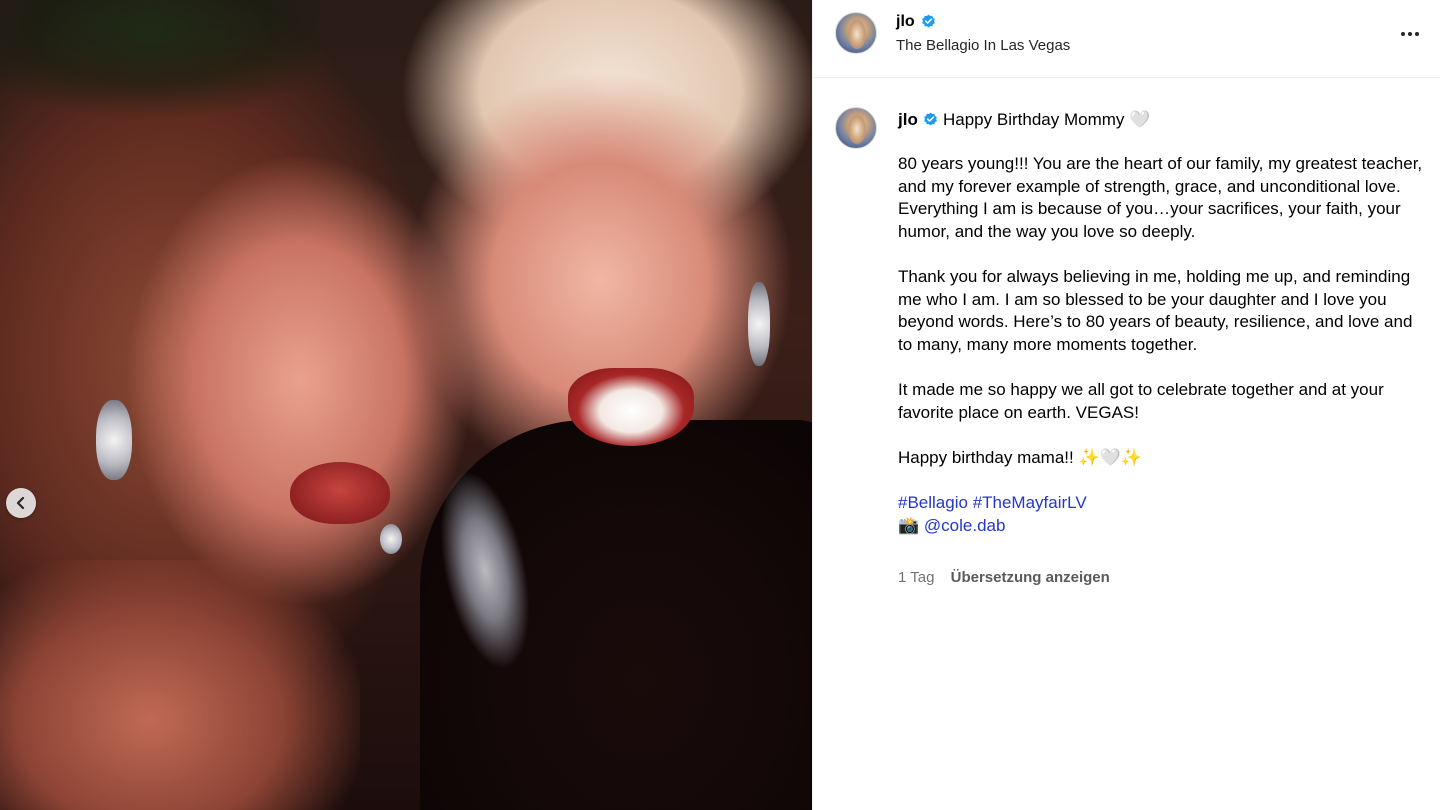 The width and height of the screenshot is (1440, 810). Describe the element at coordinates (1163, 526) in the screenshot. I see `caption-photo-credit: 📸 @cole.dab` at that location.